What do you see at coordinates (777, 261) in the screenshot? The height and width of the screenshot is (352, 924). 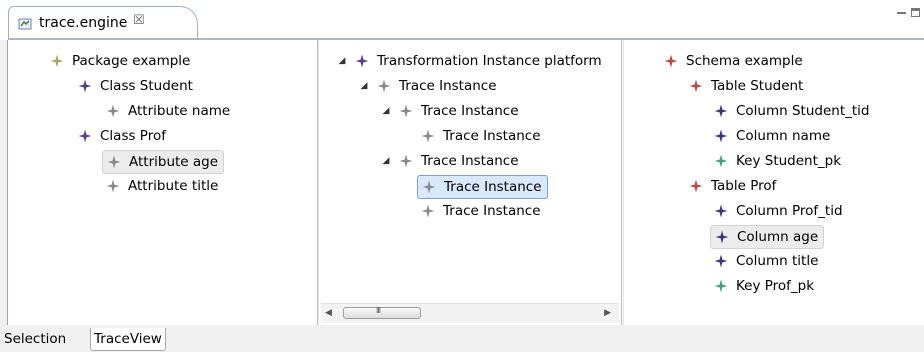 I see `right-tree-node-label: Column title` at bounding box center [777, 261].